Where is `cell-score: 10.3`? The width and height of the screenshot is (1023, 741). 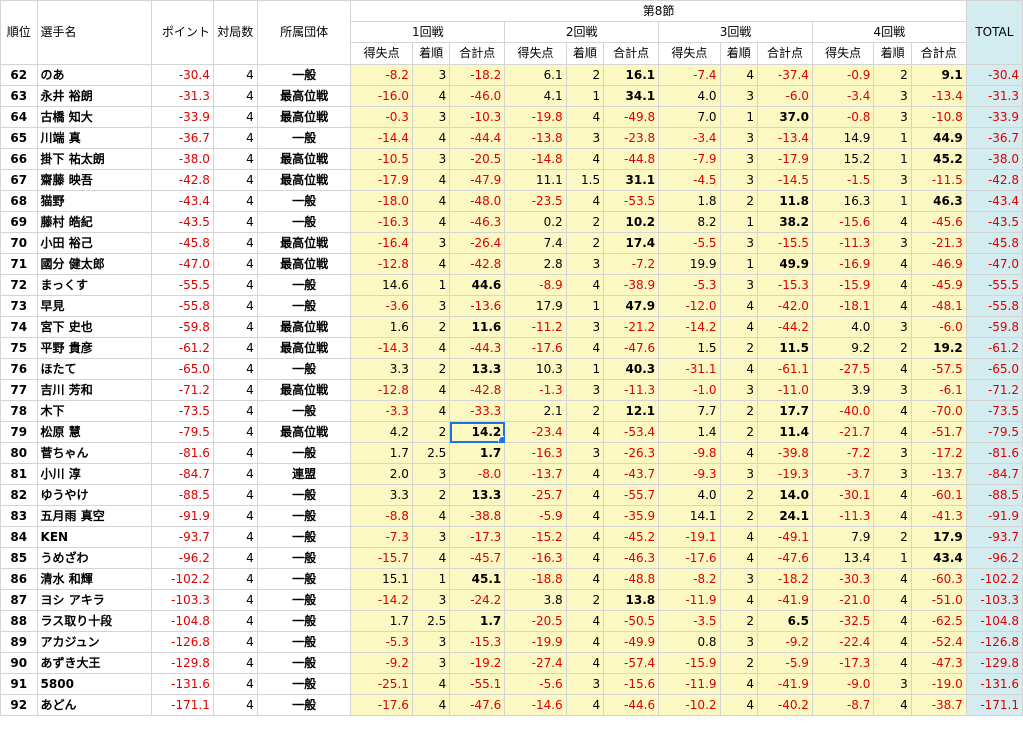 cell-score: 10.3 is located at coordinates (535, 369).